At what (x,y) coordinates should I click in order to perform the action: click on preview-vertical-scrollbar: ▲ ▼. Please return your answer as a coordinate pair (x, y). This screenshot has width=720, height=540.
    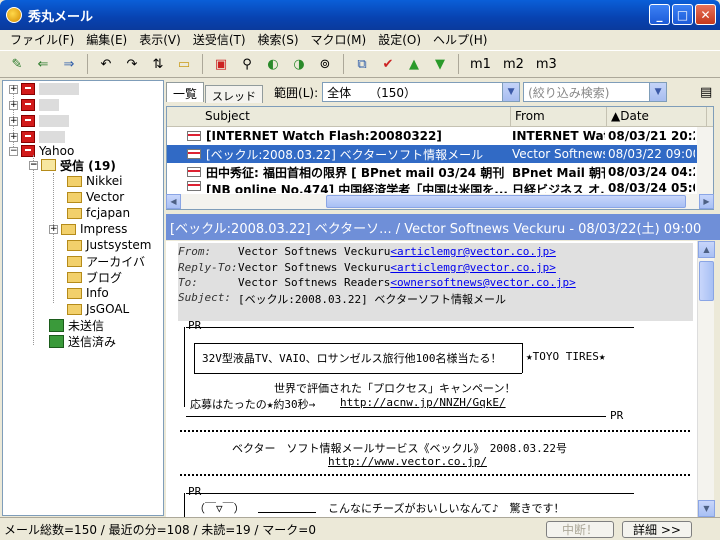
    Looking at the image, I should click on (706, 379).